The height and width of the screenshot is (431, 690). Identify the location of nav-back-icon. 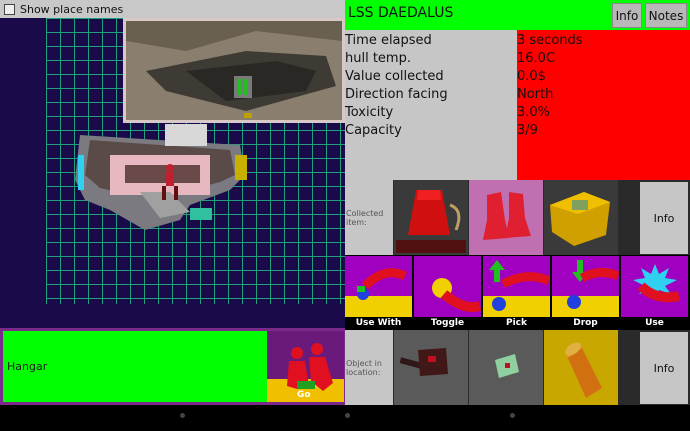
(182, 415).